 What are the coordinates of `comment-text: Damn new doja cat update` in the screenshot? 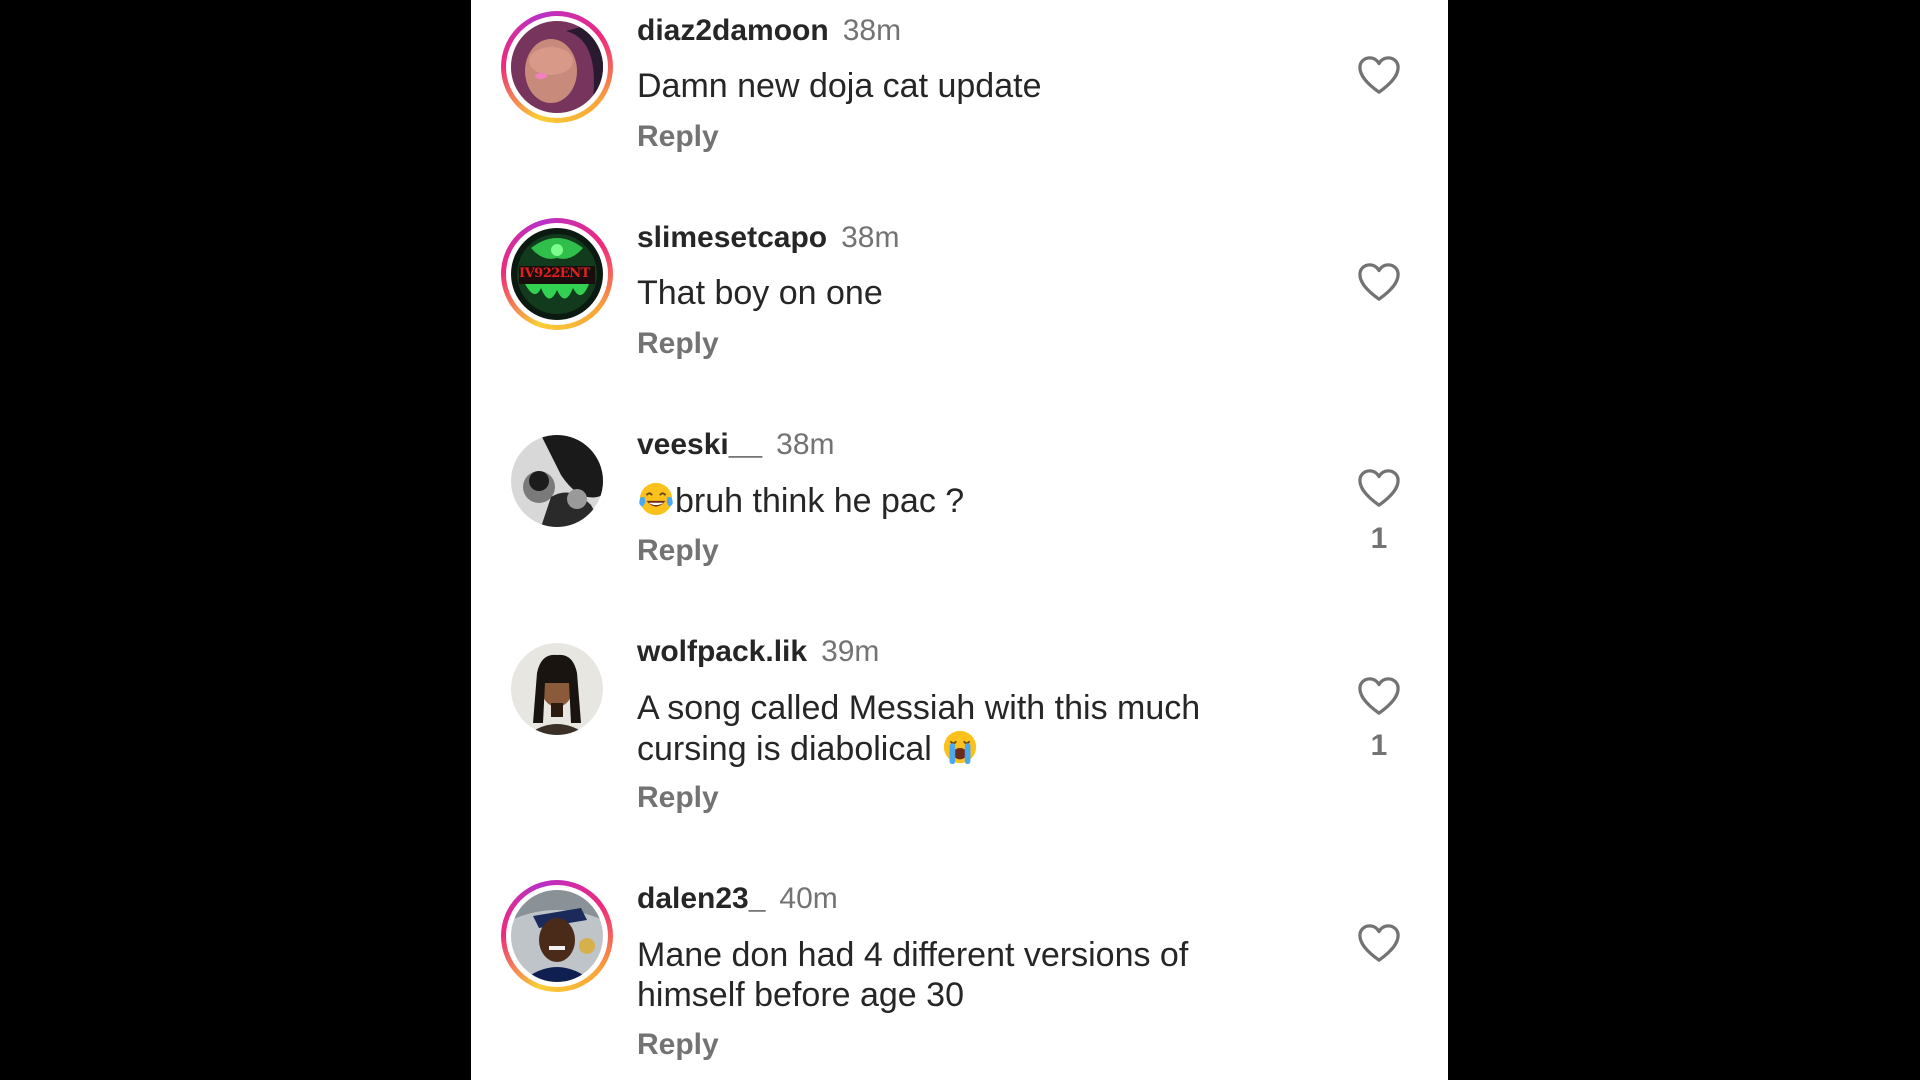 It's located at (839, 86).